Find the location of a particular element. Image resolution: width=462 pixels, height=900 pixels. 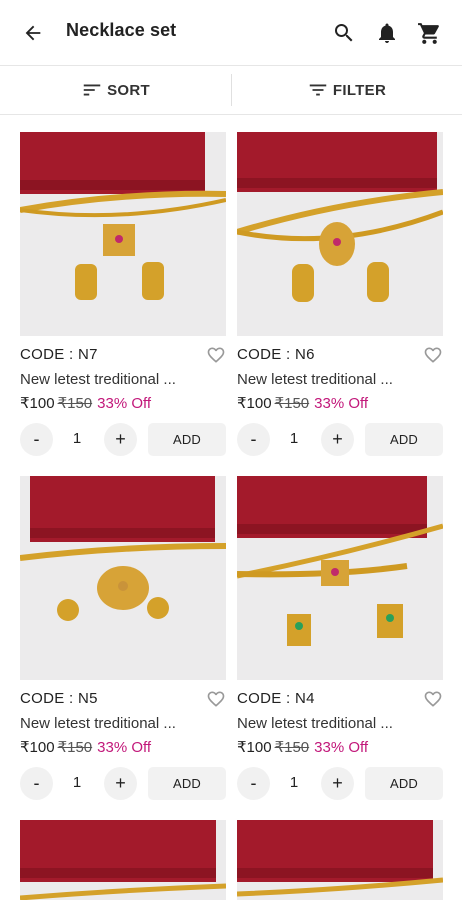

product-code: CODE : N6 is located at coordinates (276, 354).